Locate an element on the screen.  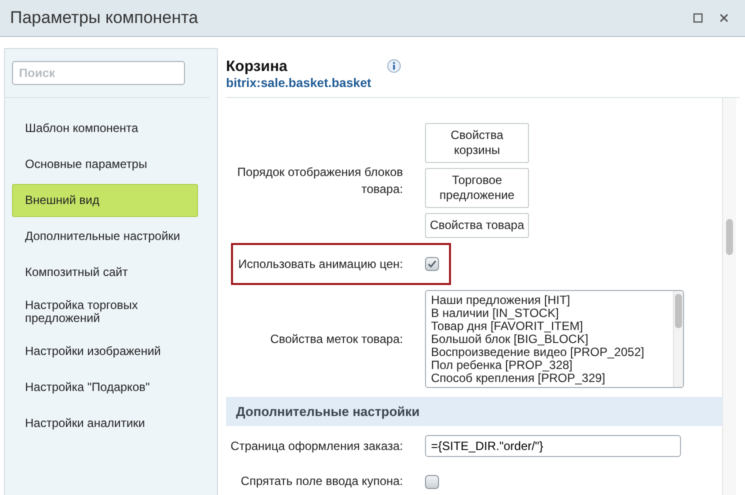
maximize-icon is located at coordinates (698, 18).